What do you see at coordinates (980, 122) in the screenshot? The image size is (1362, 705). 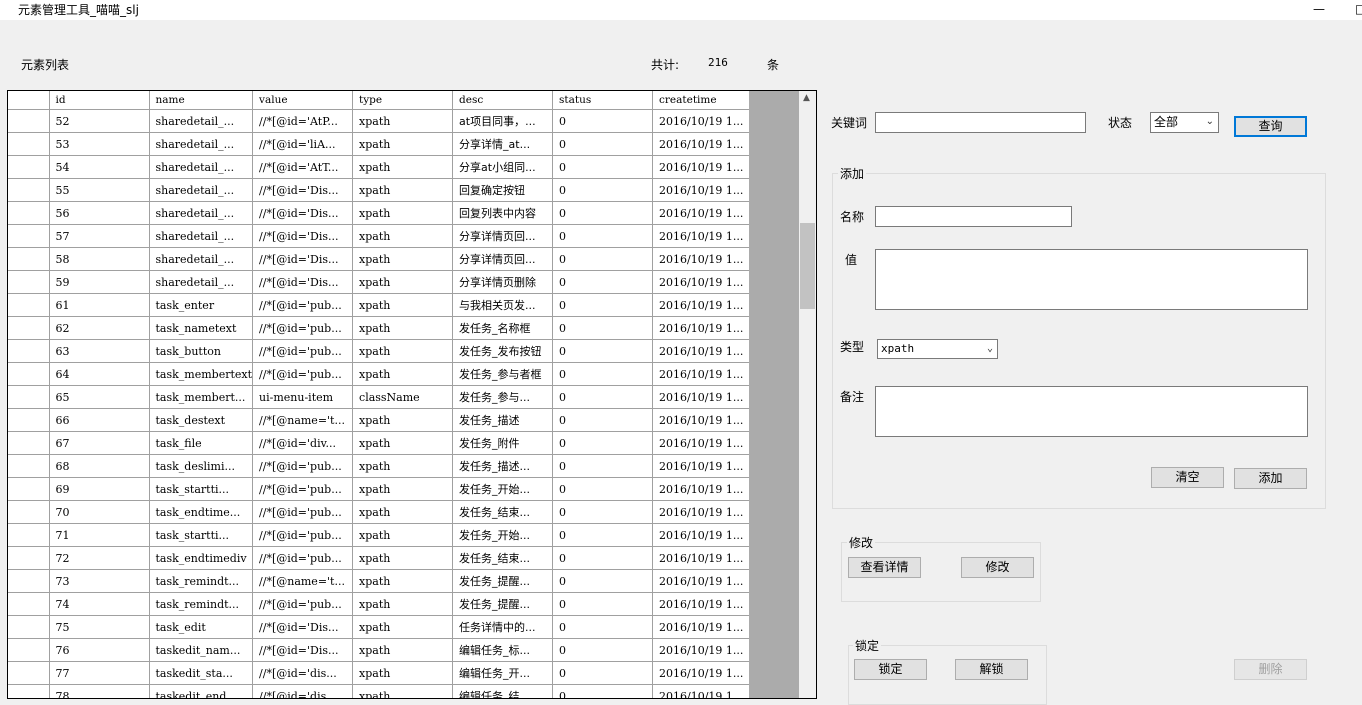 I see `keyword-input` at bounding box center [980, 122].